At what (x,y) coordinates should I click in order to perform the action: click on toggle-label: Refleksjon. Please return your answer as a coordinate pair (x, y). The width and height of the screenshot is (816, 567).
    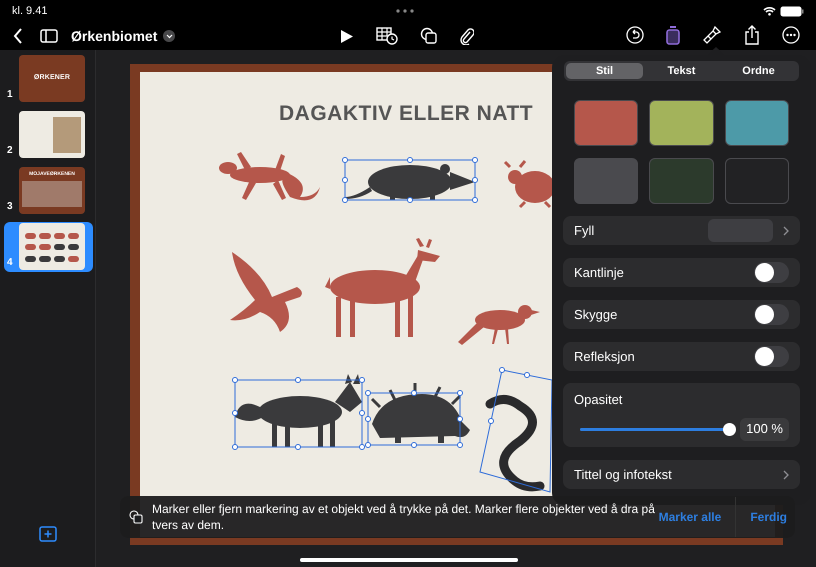
    Looking at the image, I should click on (604, 357).